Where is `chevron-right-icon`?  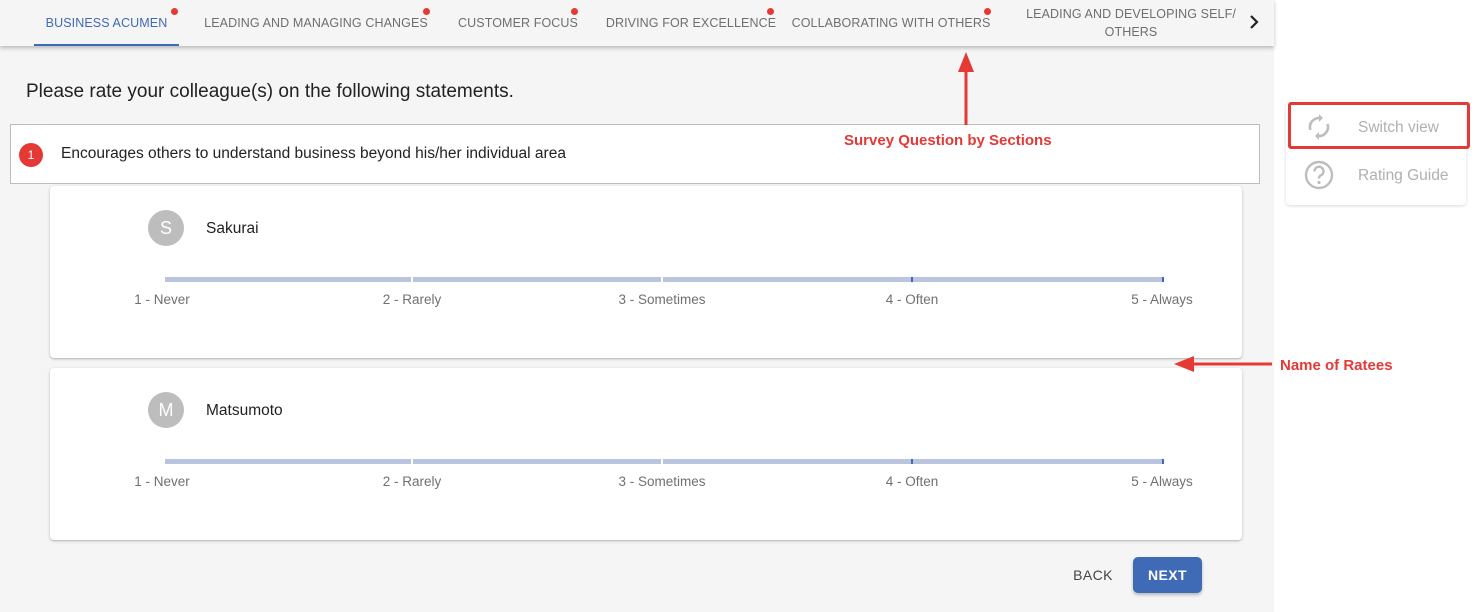 chevron-right-icon is located at coordinates (1254, 22).